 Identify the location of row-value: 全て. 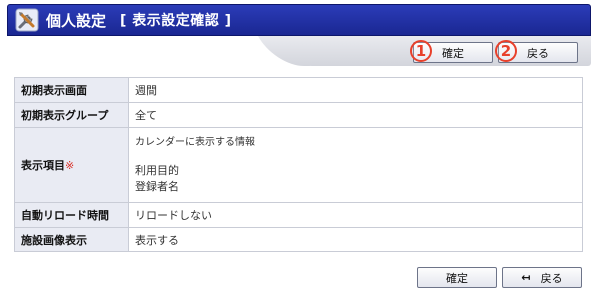
(355, 115).